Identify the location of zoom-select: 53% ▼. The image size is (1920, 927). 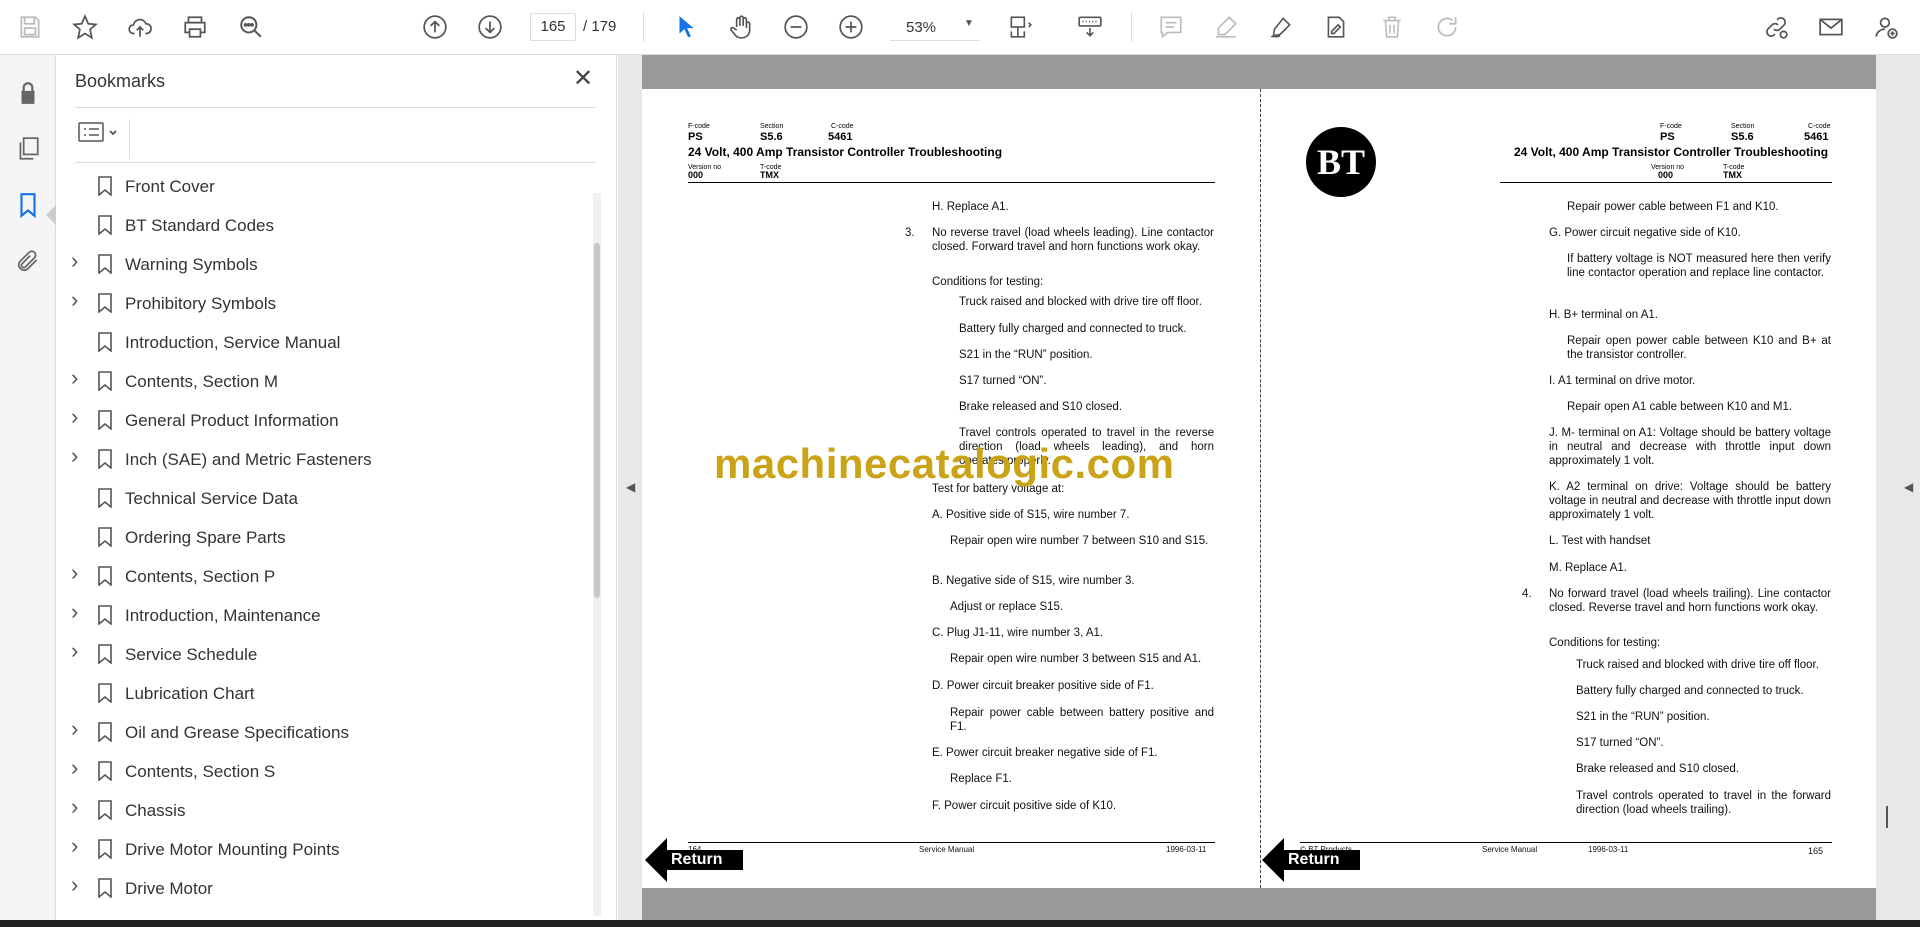
(935, 27).